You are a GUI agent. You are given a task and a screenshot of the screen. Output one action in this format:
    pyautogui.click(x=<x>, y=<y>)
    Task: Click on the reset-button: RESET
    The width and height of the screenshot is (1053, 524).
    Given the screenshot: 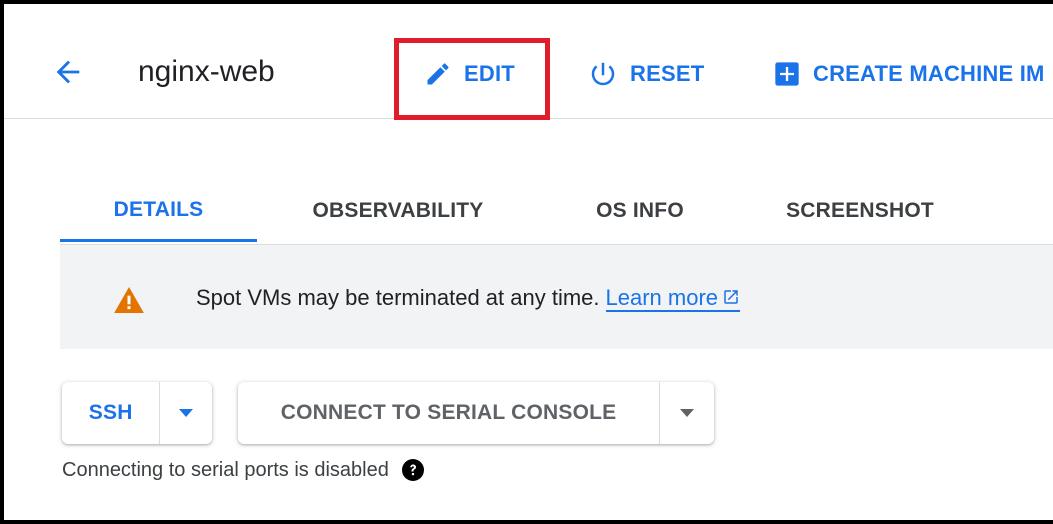 What is the action you would take?
    pyautogui.click(x=646, y=74)
    